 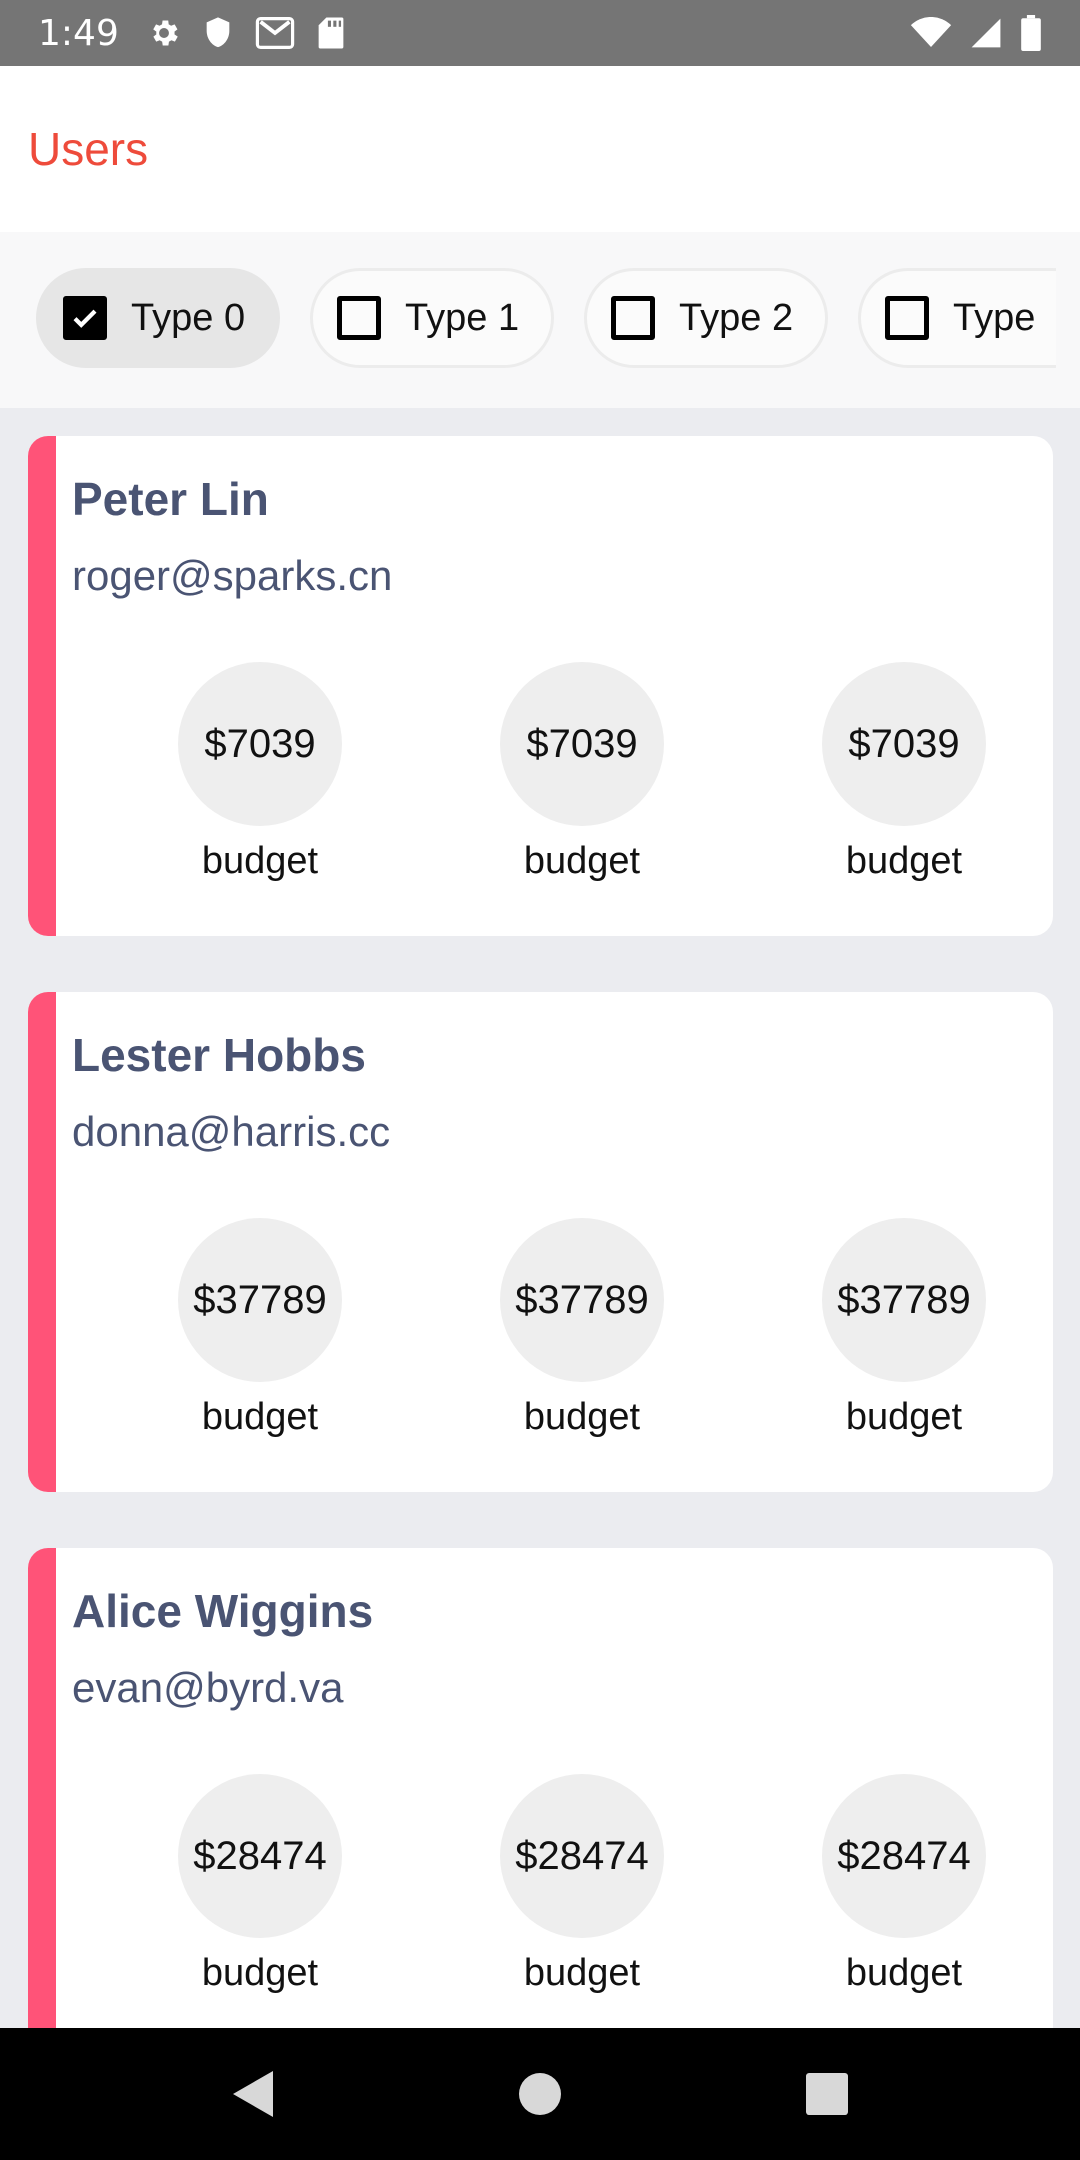 What do you see at coordinates (188, 317) in the screenshot?
I see `filter-chip-label: Type 0` at bounding box center [188, 317].